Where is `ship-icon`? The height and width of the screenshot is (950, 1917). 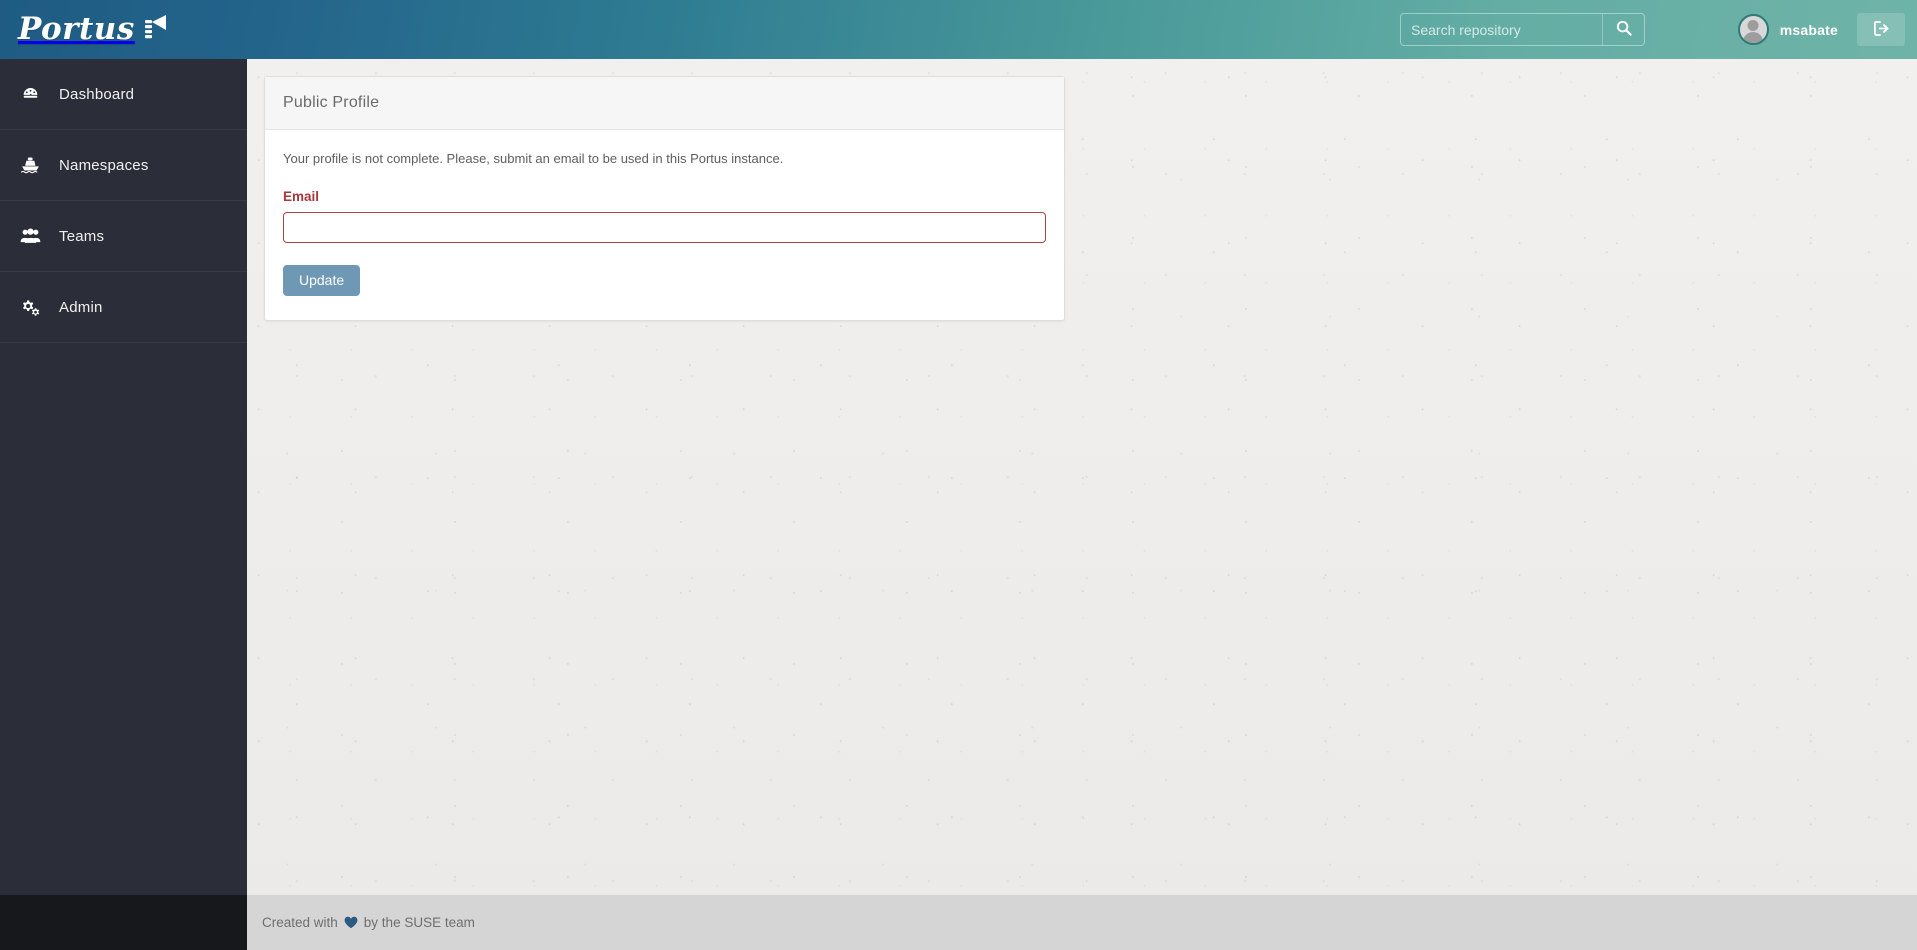 ship-icon is located at coordinates (30, 165).